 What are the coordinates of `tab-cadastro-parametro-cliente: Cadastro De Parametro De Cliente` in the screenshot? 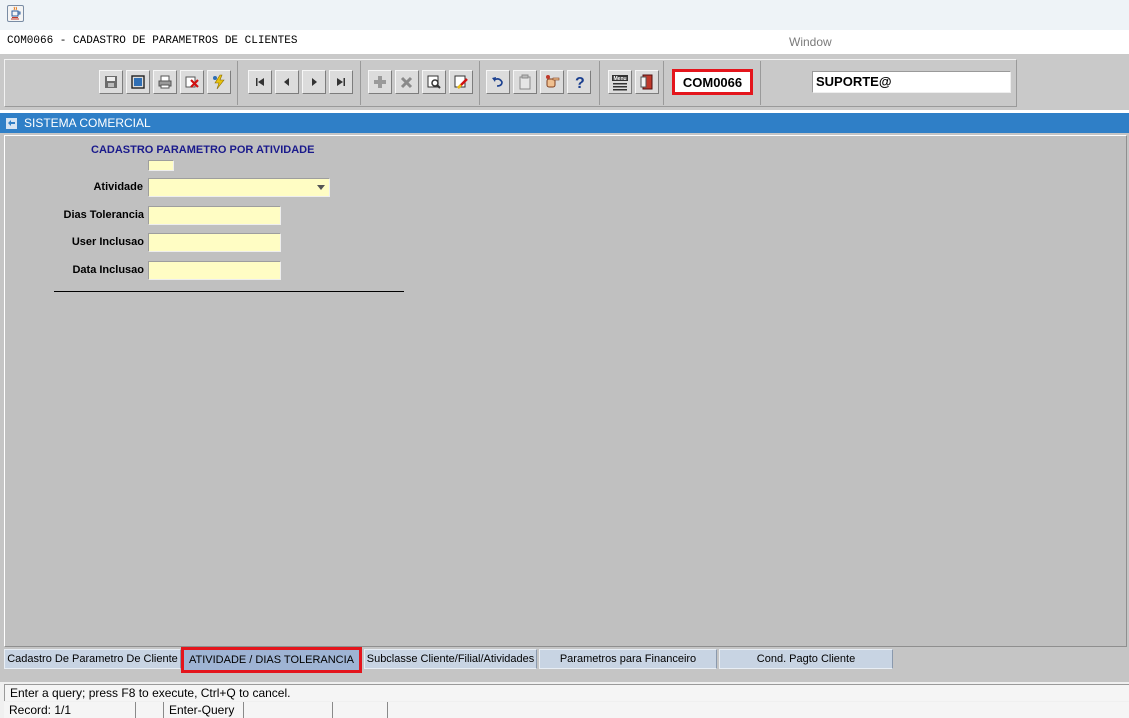 It's located at (92, 659).